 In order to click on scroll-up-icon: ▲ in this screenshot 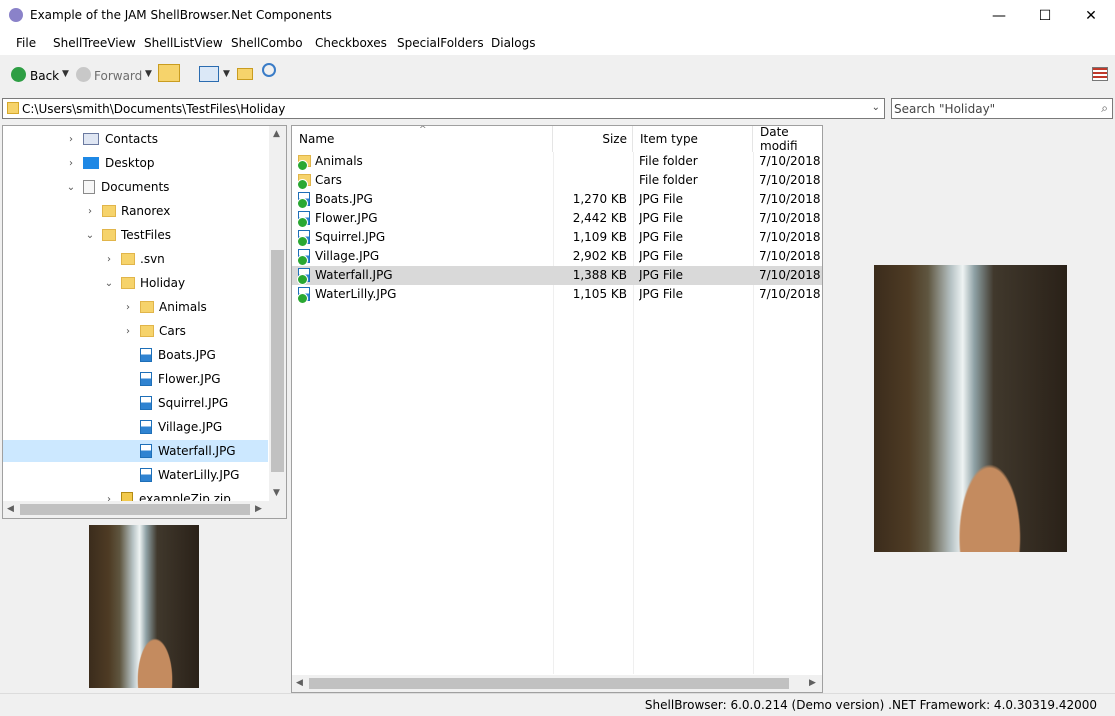, I will do `click(276, 134)`.